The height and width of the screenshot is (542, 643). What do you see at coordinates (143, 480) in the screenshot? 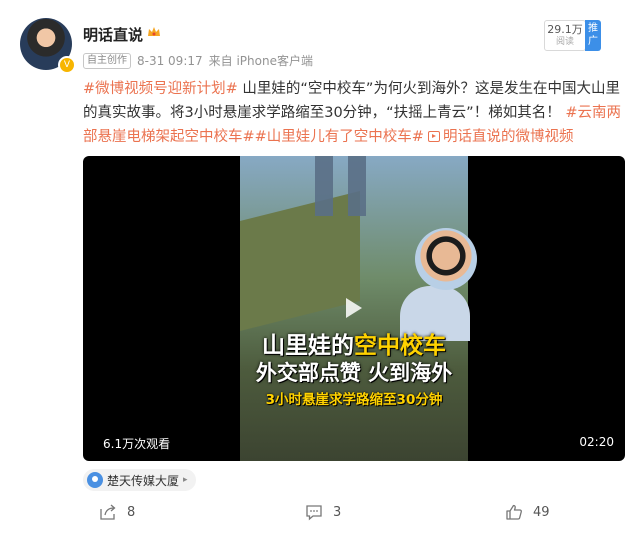
I see `location-name: 楚天传媒大厦` at bounding box center [143, 480].